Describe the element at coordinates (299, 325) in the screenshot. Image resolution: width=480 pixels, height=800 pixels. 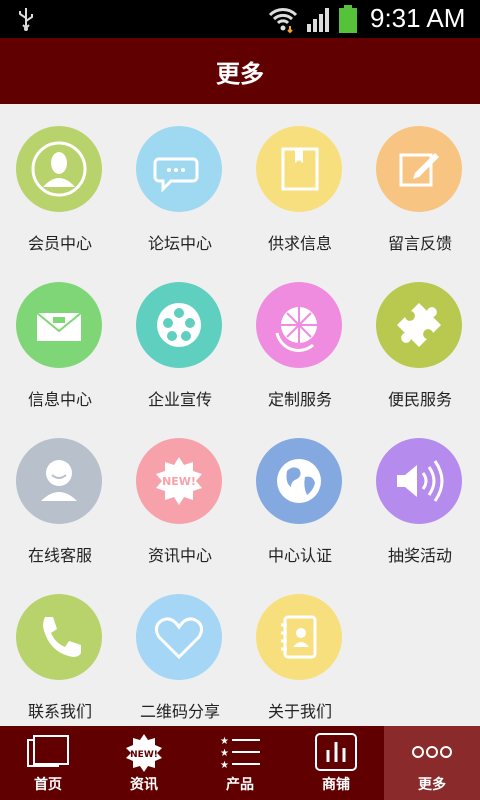
I see `globe-arrows-icon` at that location.